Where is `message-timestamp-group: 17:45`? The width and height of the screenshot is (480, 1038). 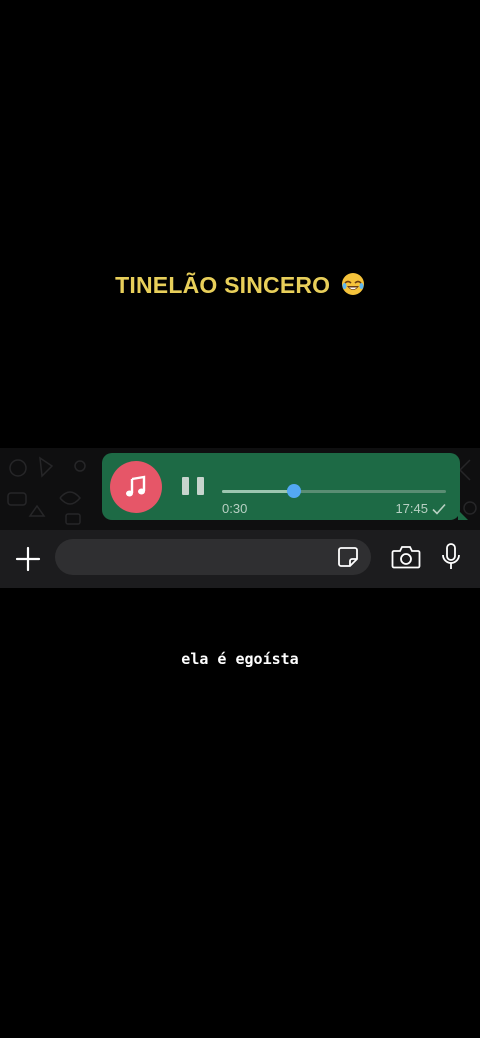
message-timestamp-group: 17:45 is located at coordinates (420, 508).